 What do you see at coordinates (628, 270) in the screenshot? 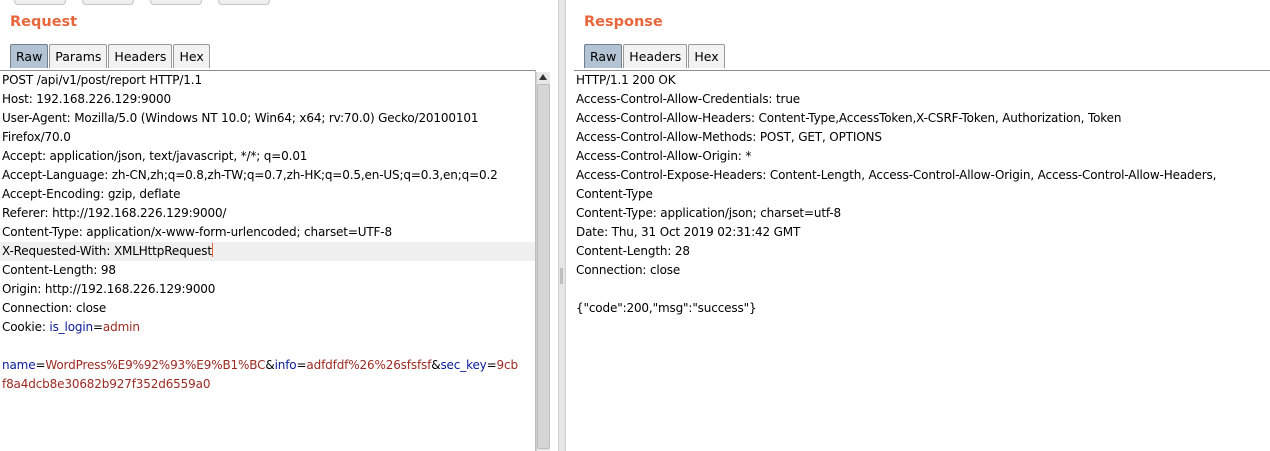
I see `response-line: Connection: close` at bounding box center [628, 270].